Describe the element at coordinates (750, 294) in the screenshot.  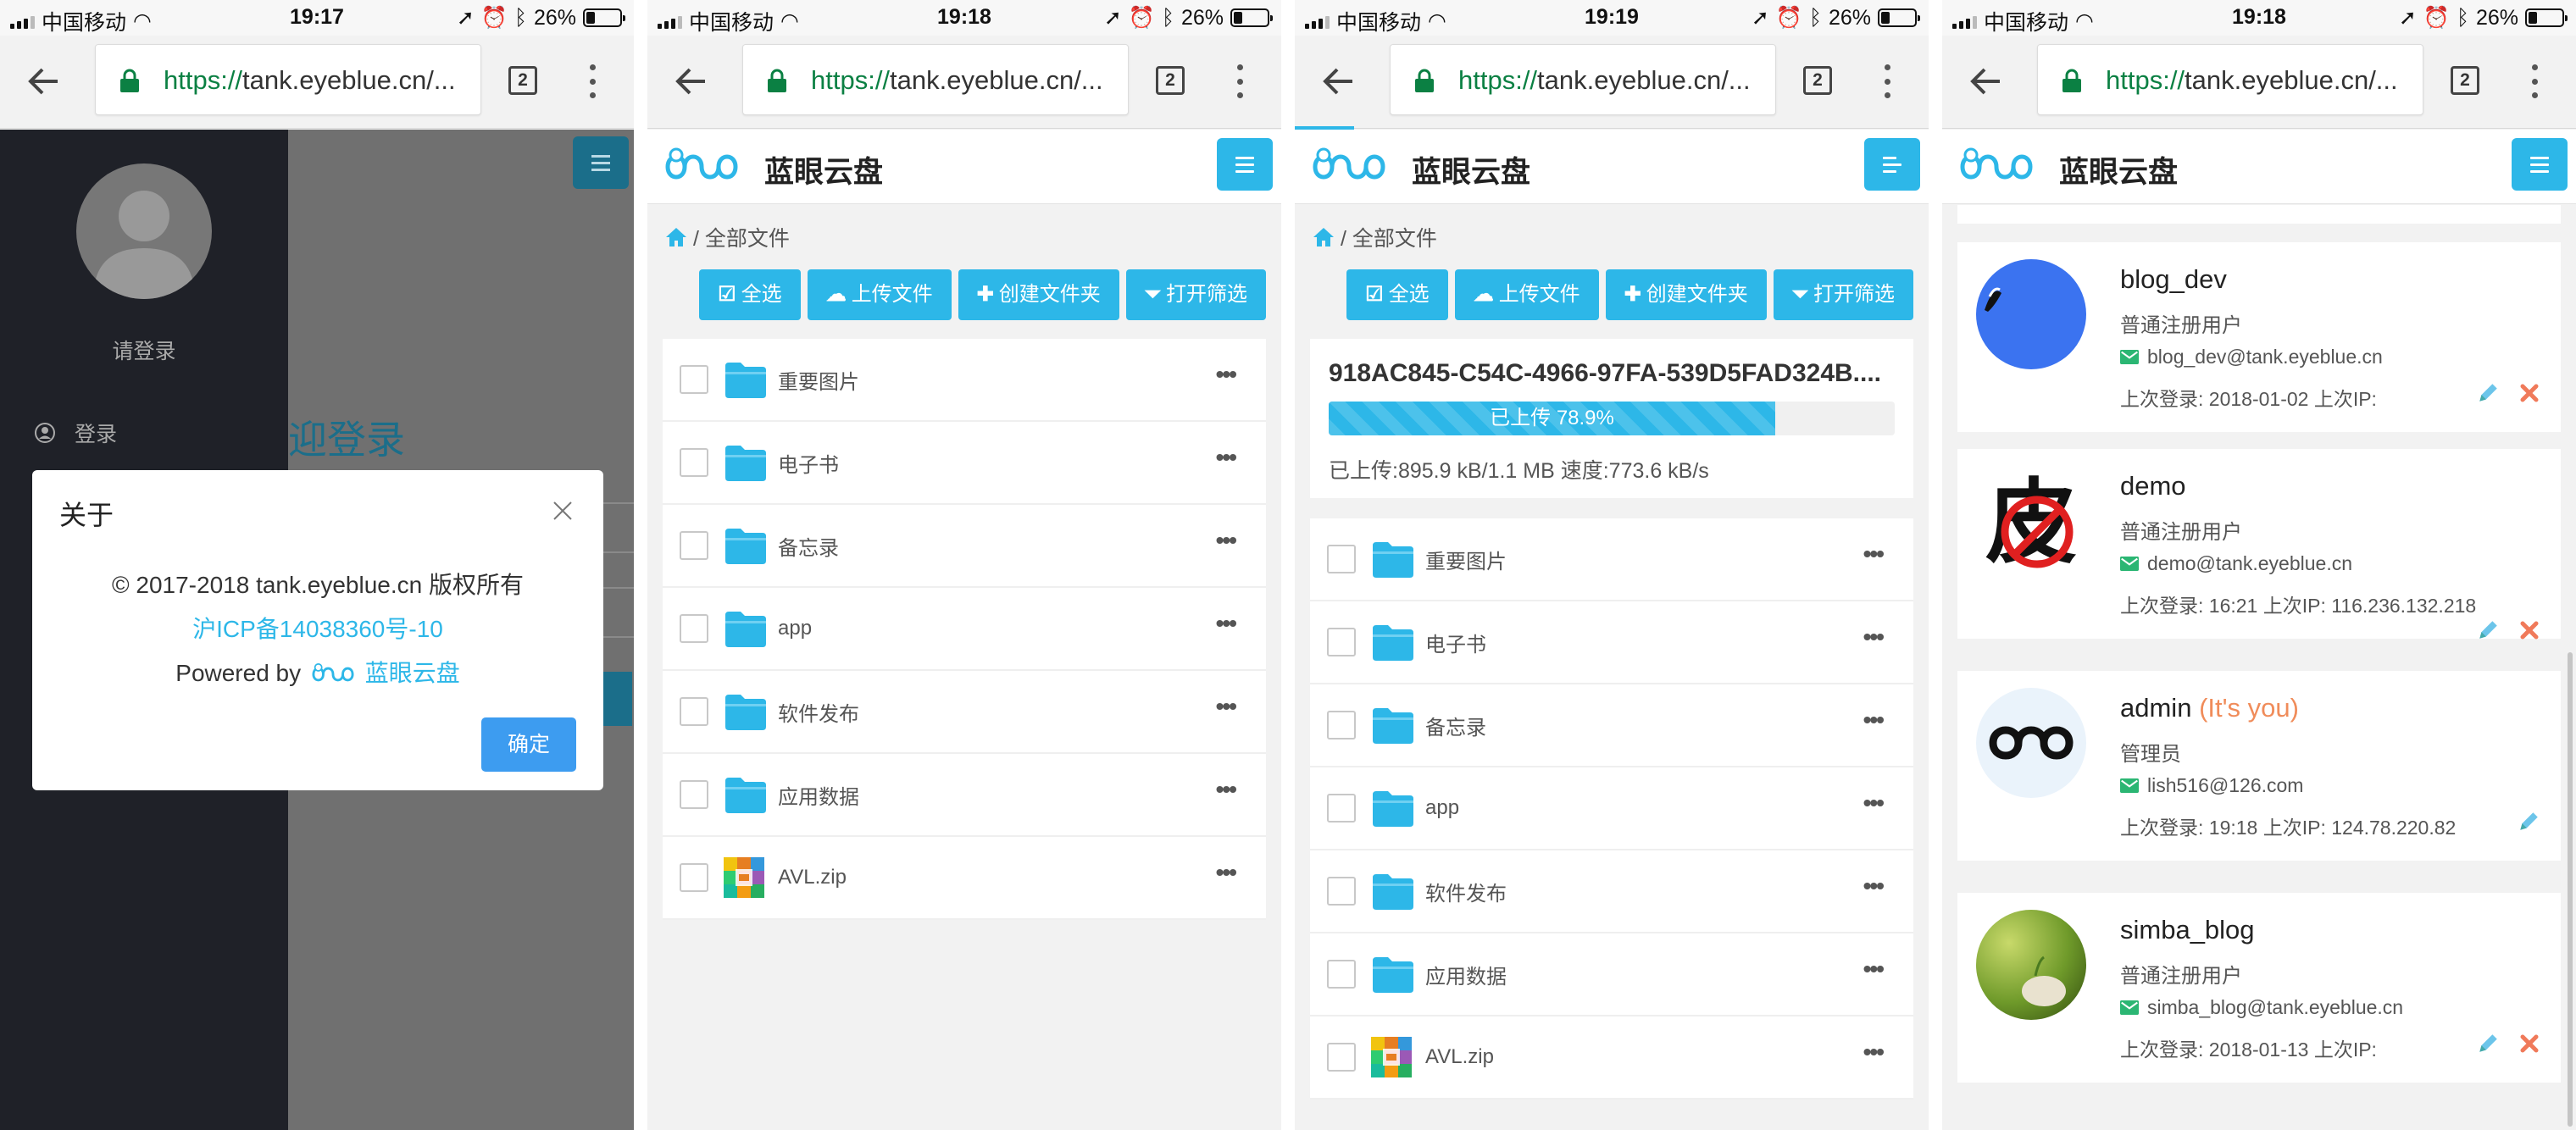
I see `select-all-button: ☑ 全选` at that location.